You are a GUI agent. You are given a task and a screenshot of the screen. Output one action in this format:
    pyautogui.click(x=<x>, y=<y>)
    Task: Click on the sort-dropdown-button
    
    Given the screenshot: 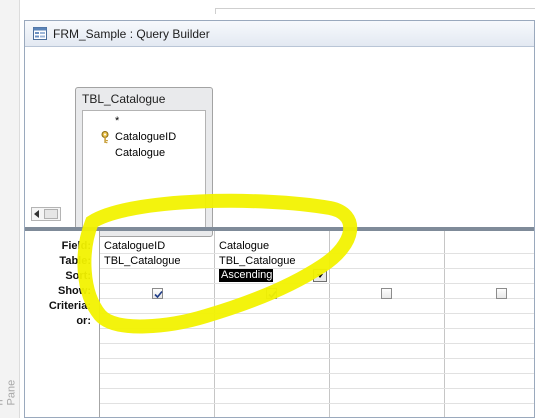 What is the action you would take?
    pyautogui.click(x=320, y=275)
    